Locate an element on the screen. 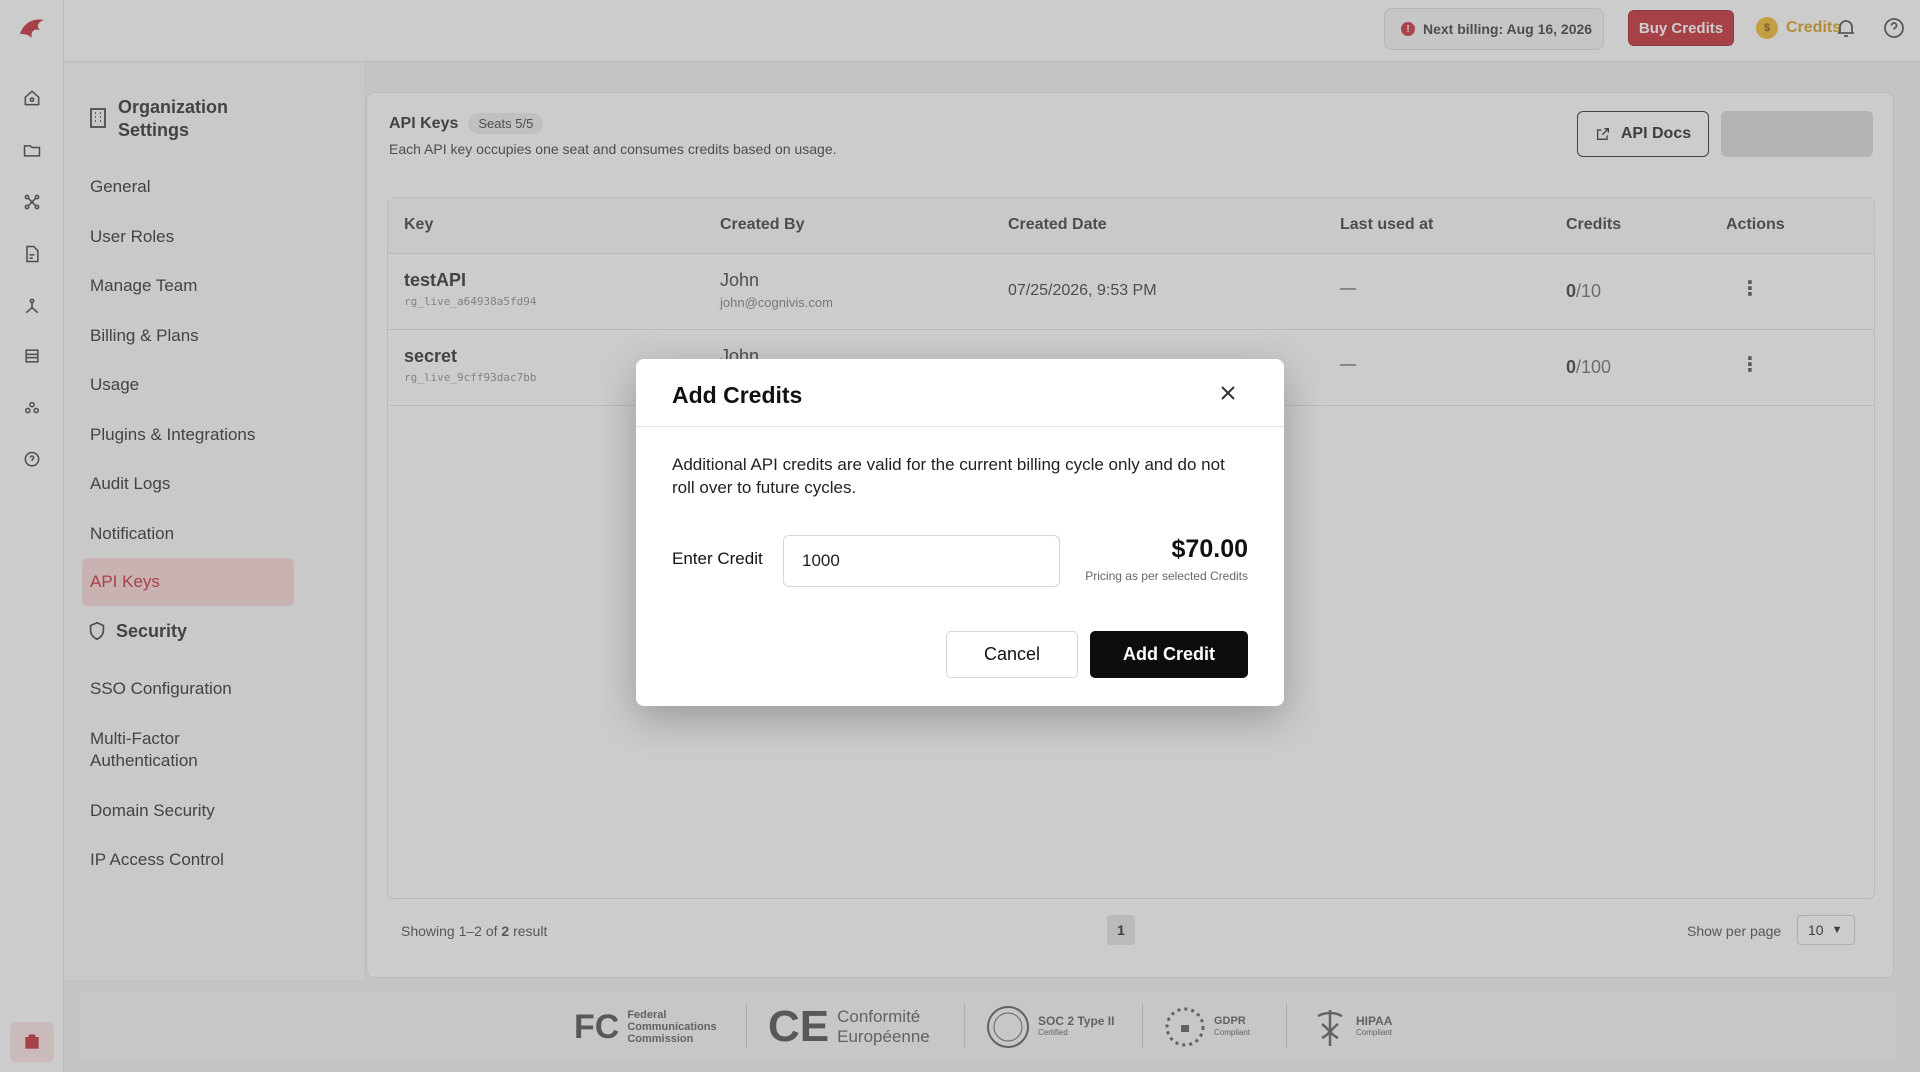 This screenshot has width=1920, height=1072. enter-credit-label: Enter Credit is located at coordinates (717, 558).